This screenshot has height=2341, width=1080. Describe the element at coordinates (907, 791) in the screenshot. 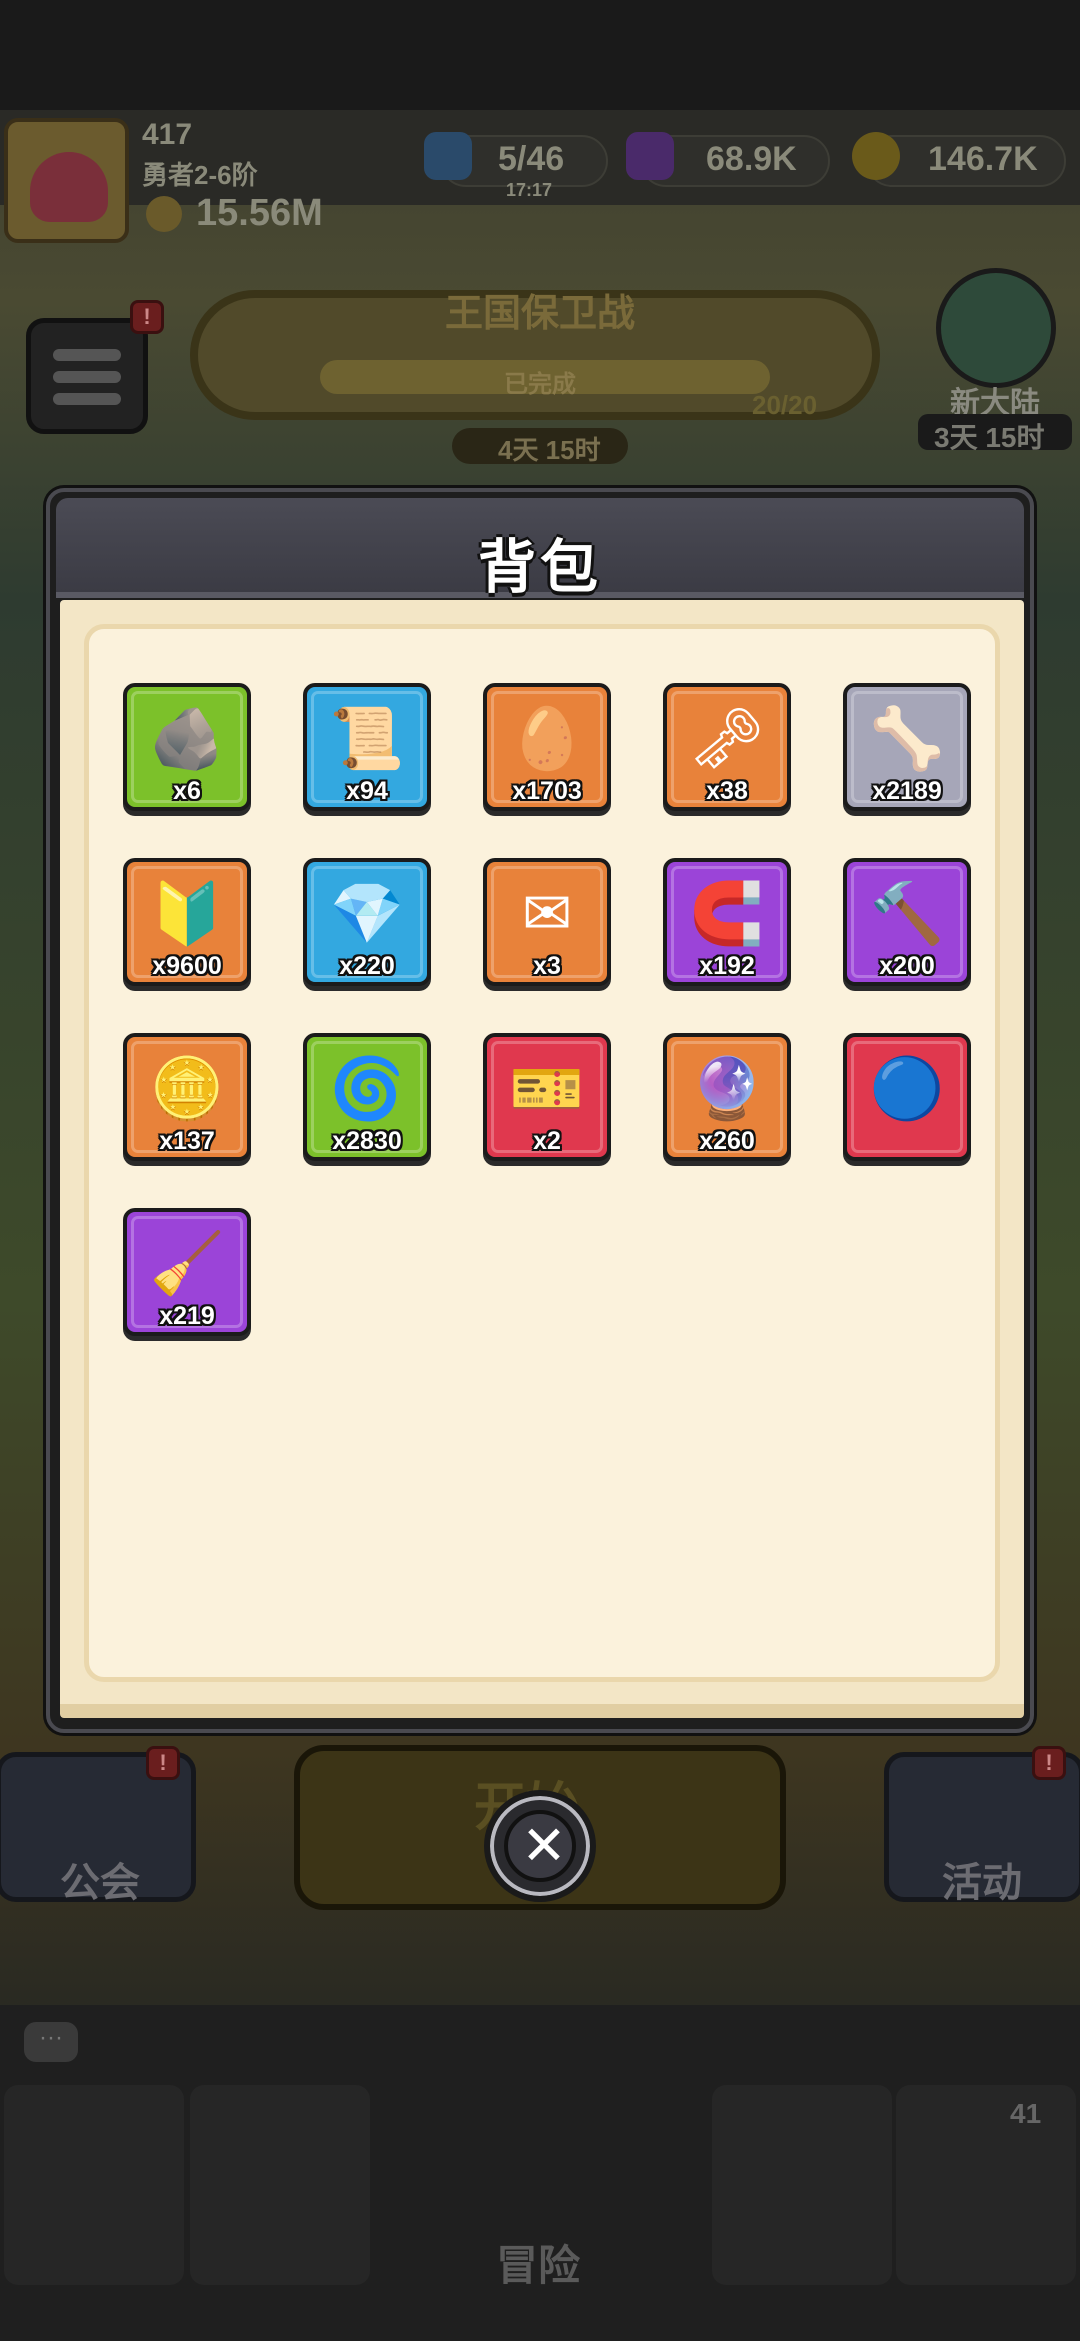

I see `item-quantity: x2189` at that location.